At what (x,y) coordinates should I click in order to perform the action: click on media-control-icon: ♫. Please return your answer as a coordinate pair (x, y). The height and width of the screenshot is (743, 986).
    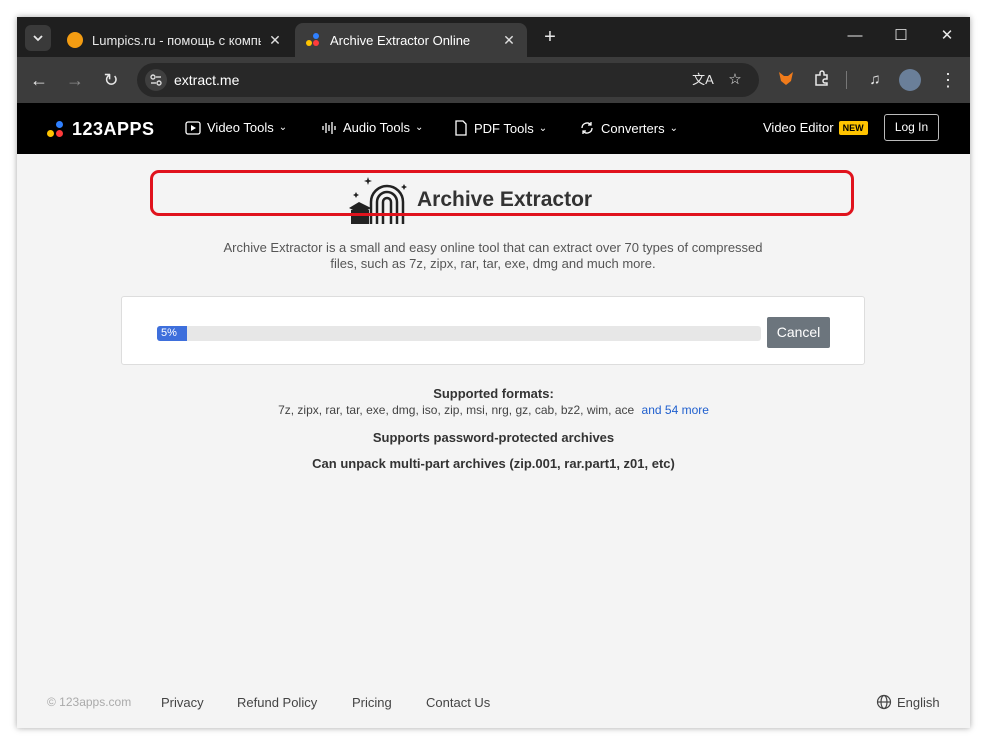
    Looking at the image, I should click on (875, 80).